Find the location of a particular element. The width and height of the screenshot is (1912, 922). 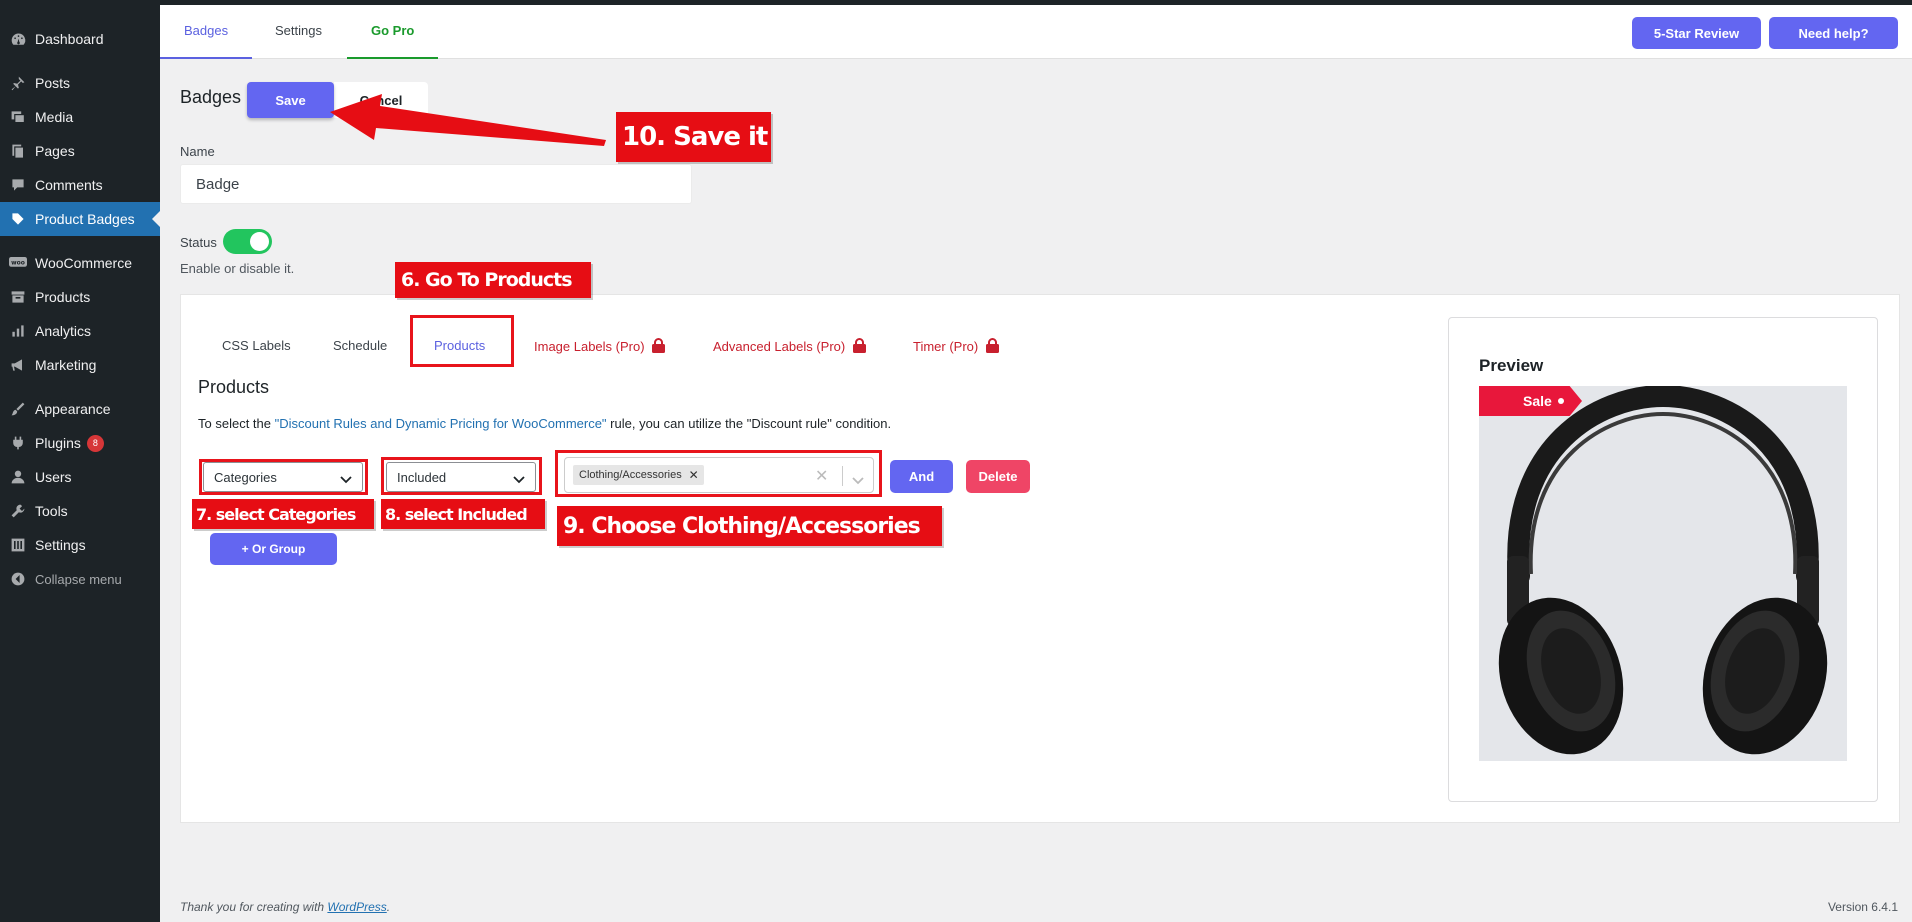

badge-icon is located at coordinates (18, 219).